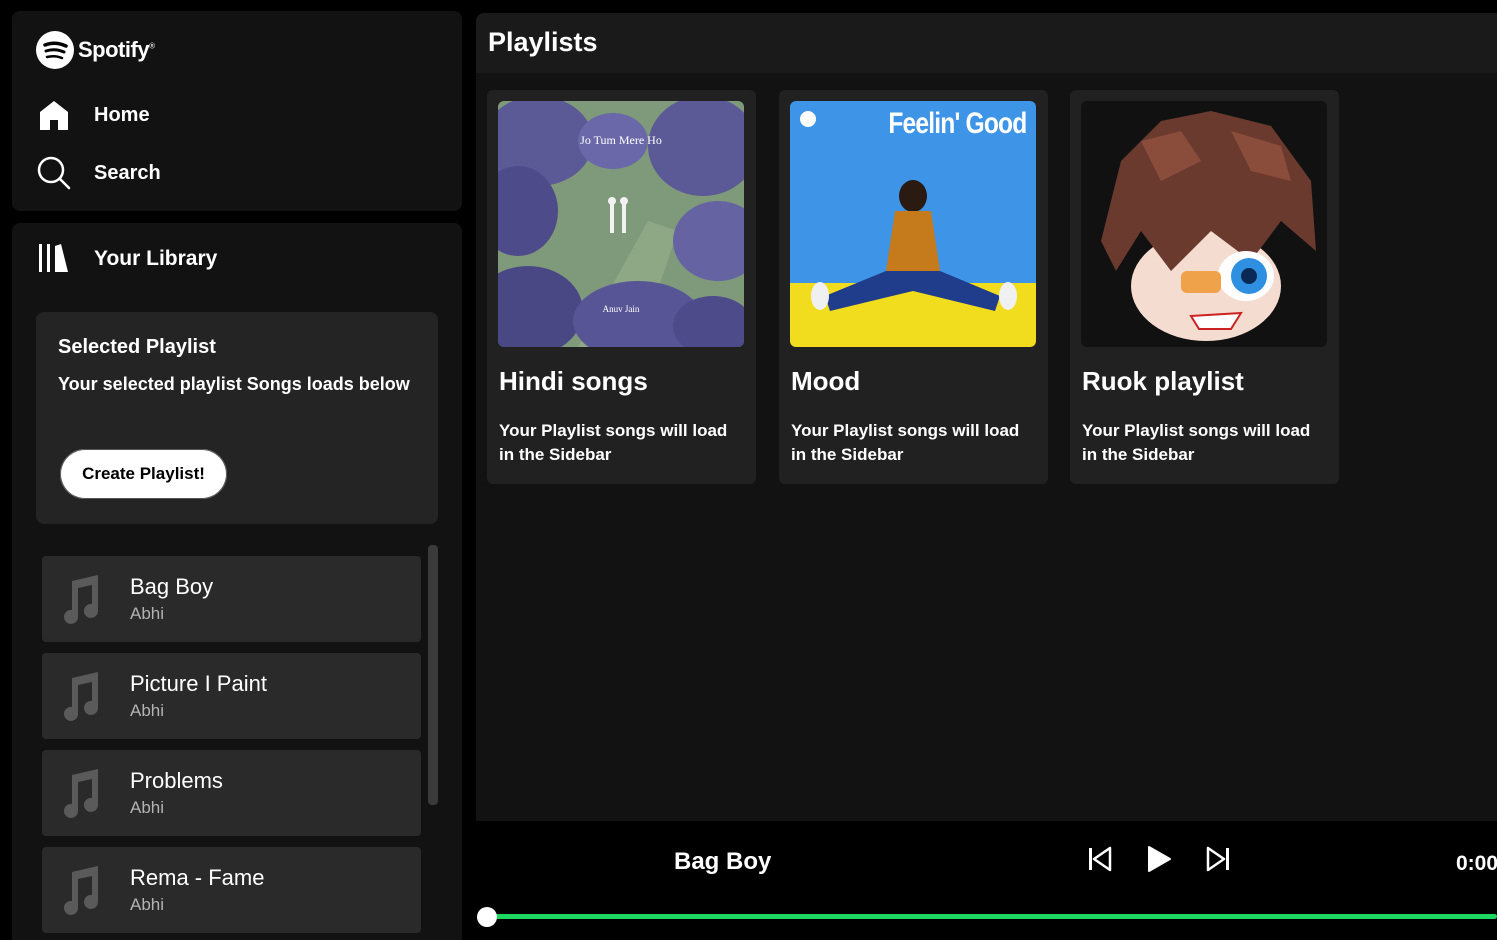 This screenshot has height=940, width=1497. I want to click on playback-time: 0:00, so click(1476, 863).